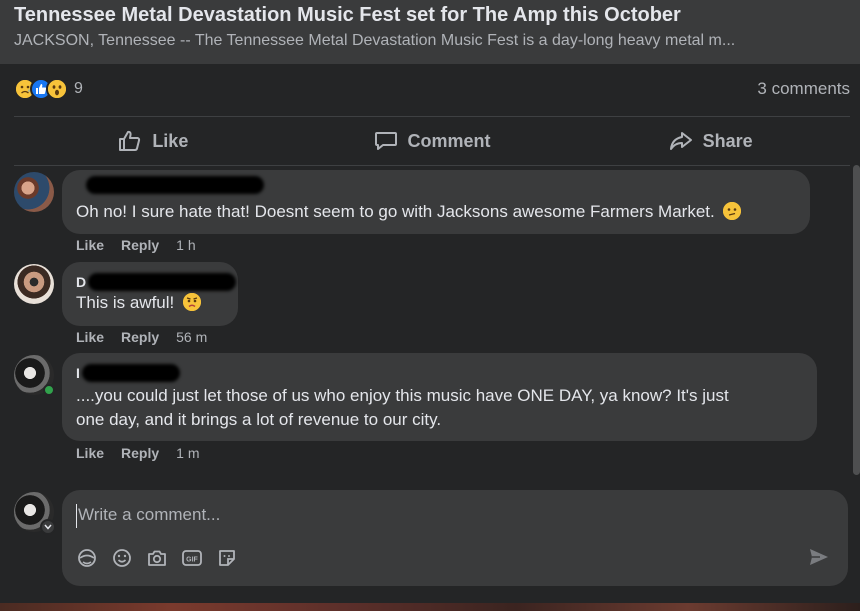 Image resolution: width=860 pixels, height=611 pixels. Describe the element at coordinates (432, 89) in the screenshot. I see `reactions-summary: 9 3 comments` at that location.